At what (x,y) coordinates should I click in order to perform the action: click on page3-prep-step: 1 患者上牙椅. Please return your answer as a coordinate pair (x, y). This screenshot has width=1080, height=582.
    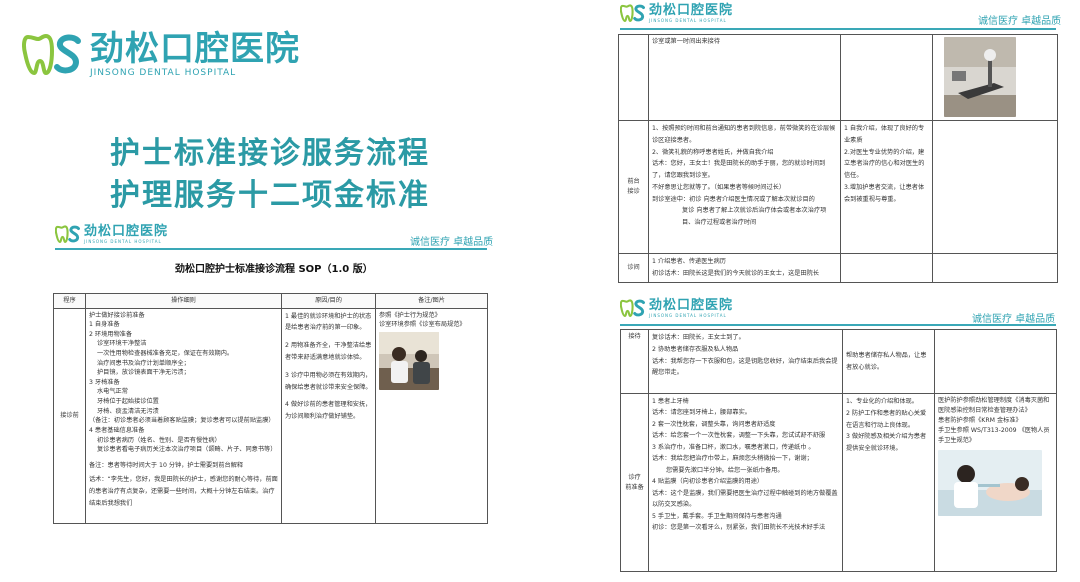
    Looking at the image, I should click on (670, 401).